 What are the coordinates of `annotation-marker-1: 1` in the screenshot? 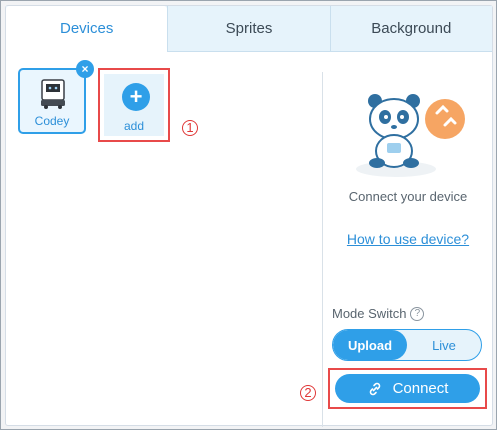 It's located at (190, 128).